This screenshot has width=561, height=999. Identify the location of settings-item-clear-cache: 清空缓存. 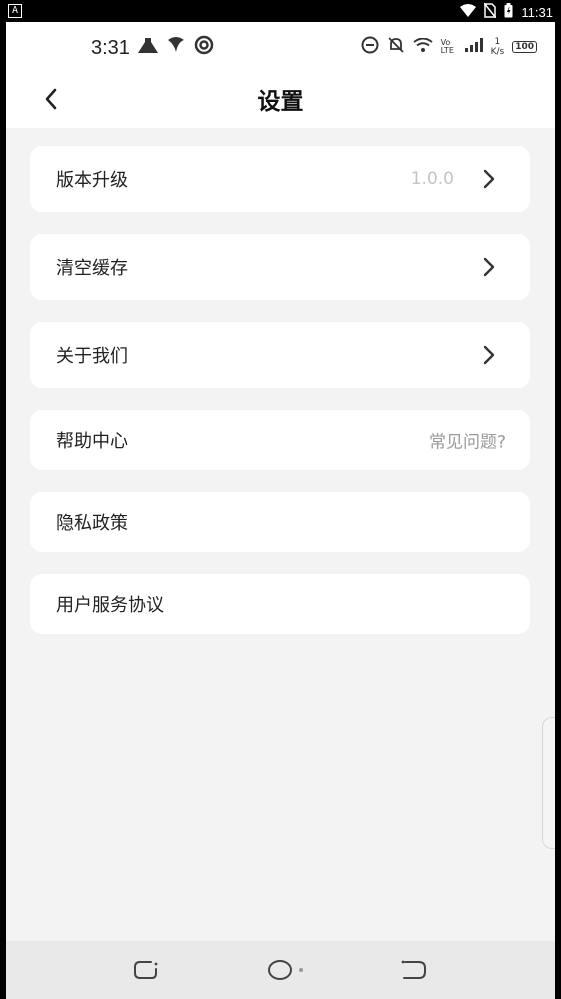
(280, 267).